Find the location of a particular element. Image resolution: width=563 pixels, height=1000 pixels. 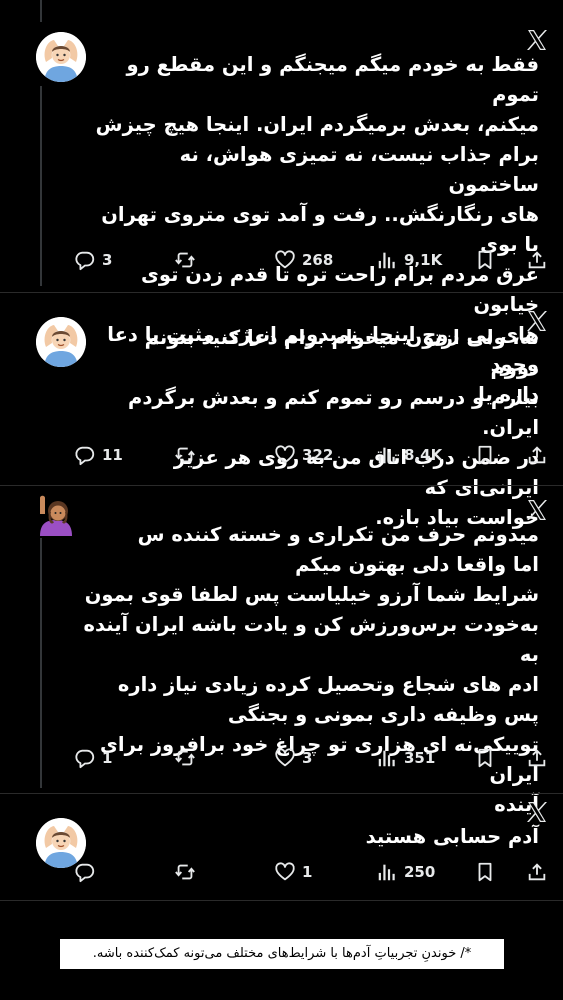

like-button: 1 is located at coordinates (293, 872).